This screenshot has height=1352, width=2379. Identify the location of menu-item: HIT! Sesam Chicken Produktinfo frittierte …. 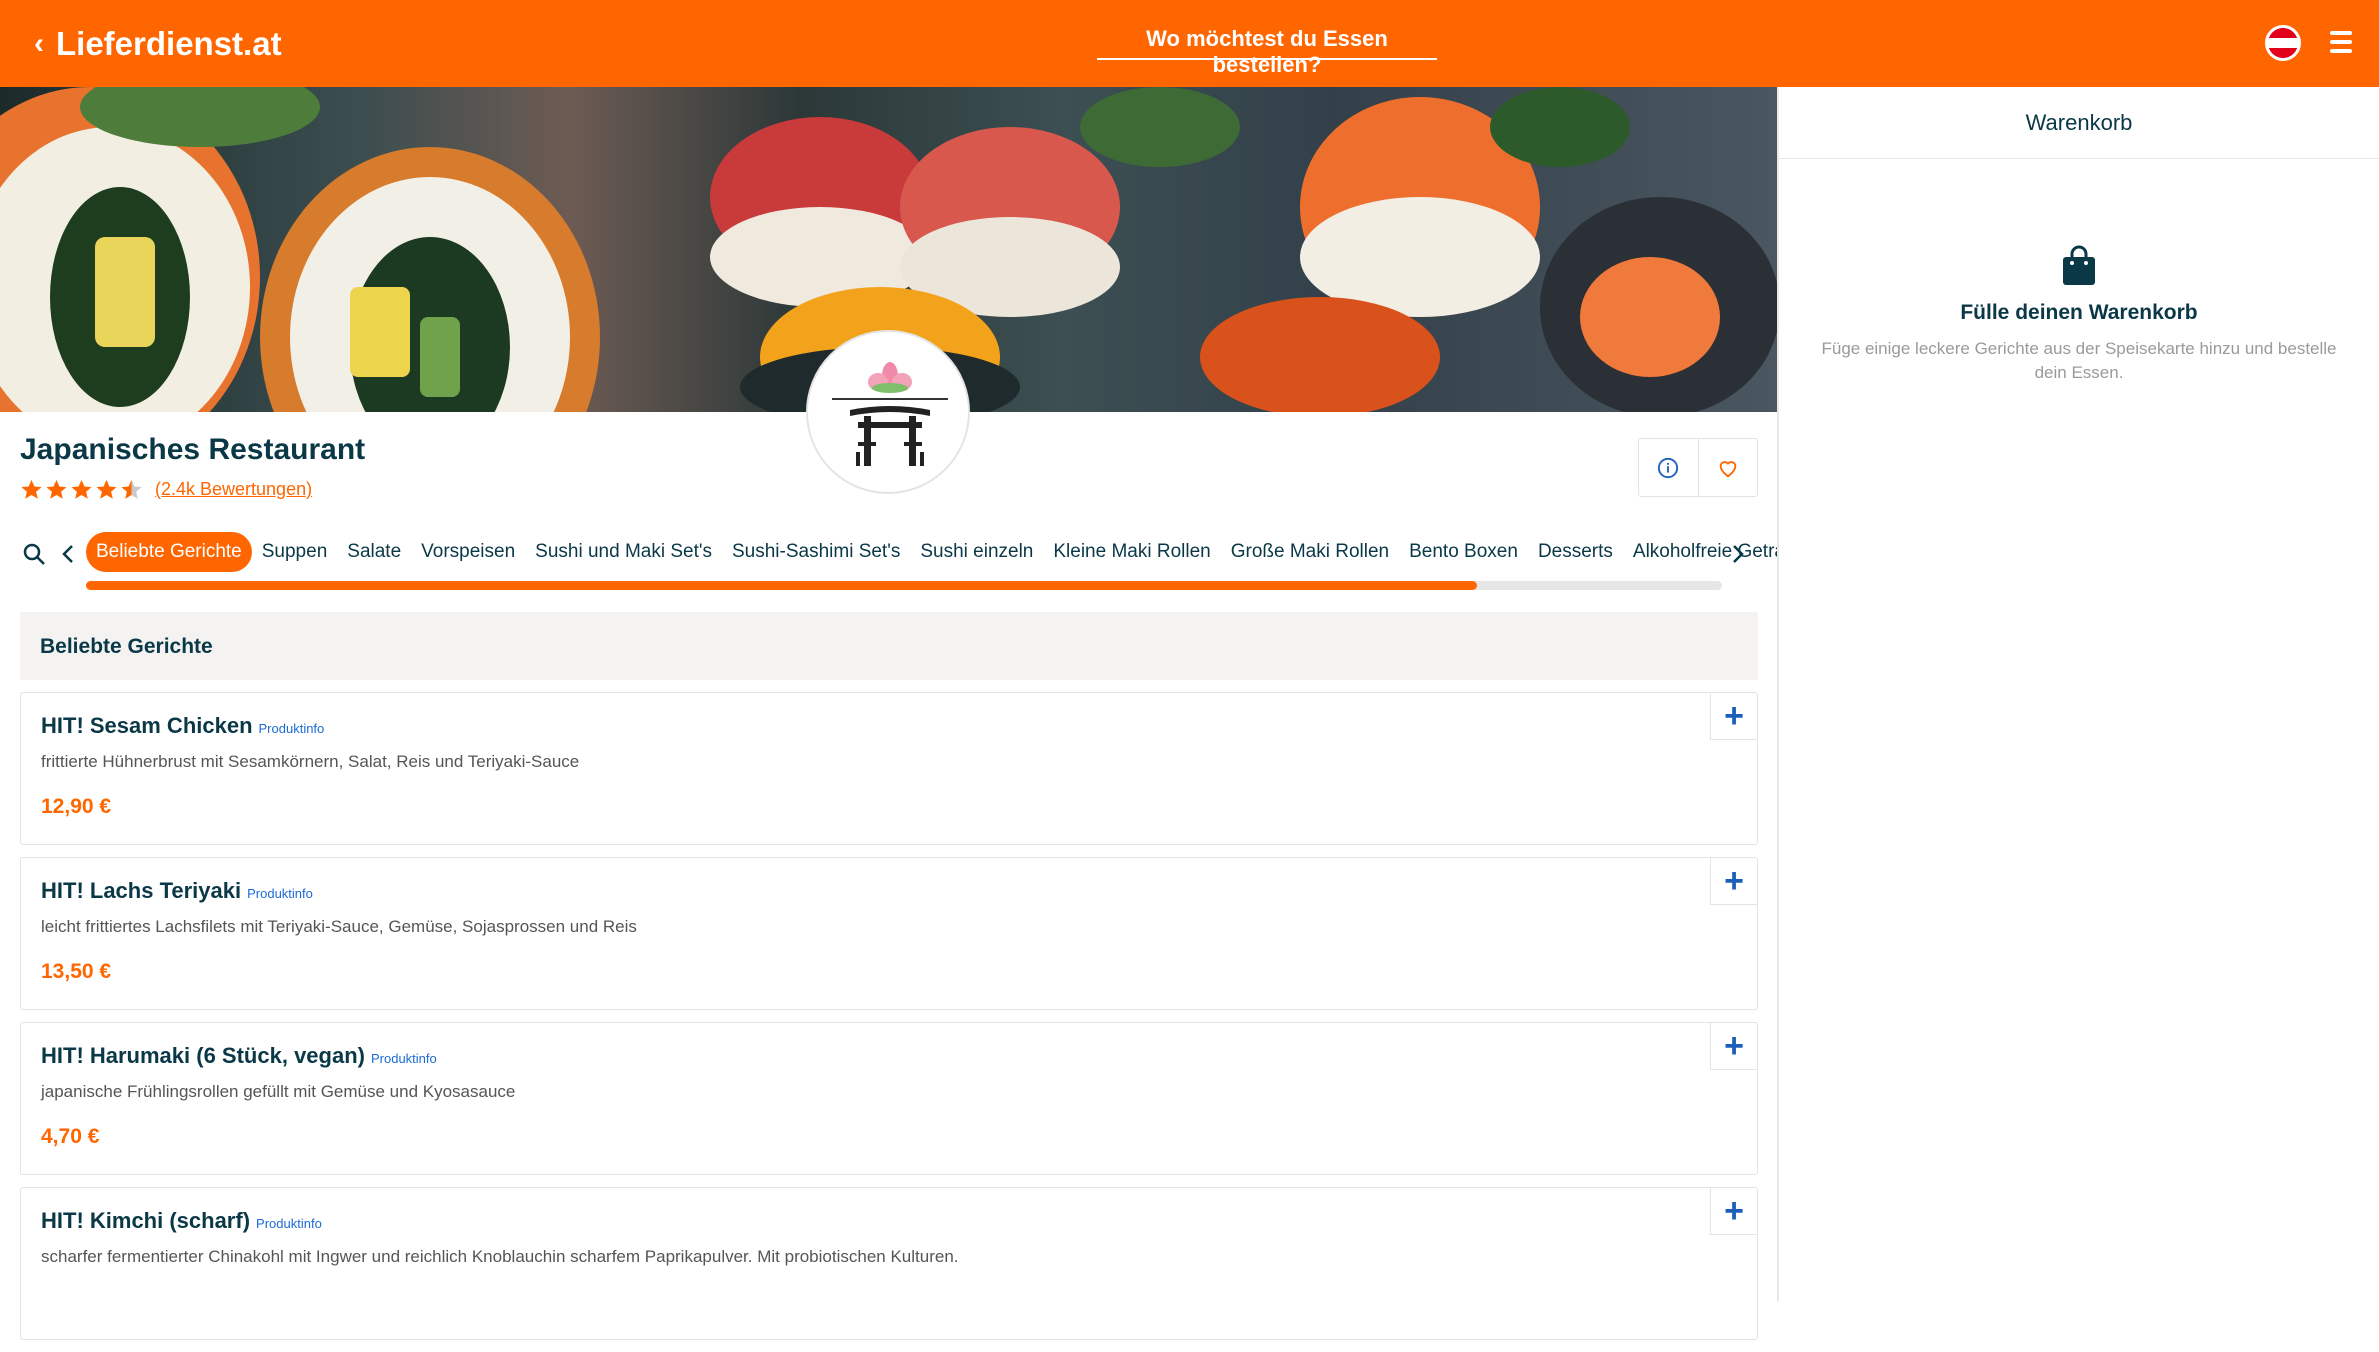
(889, 768).